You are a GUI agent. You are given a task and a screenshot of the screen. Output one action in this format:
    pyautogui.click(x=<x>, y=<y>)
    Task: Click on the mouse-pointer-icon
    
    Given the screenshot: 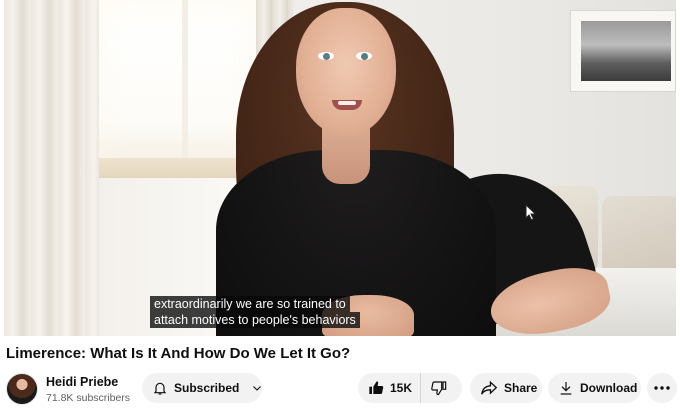 What is the action you would take?
    pyautogui.click(x=531, y=212)
    